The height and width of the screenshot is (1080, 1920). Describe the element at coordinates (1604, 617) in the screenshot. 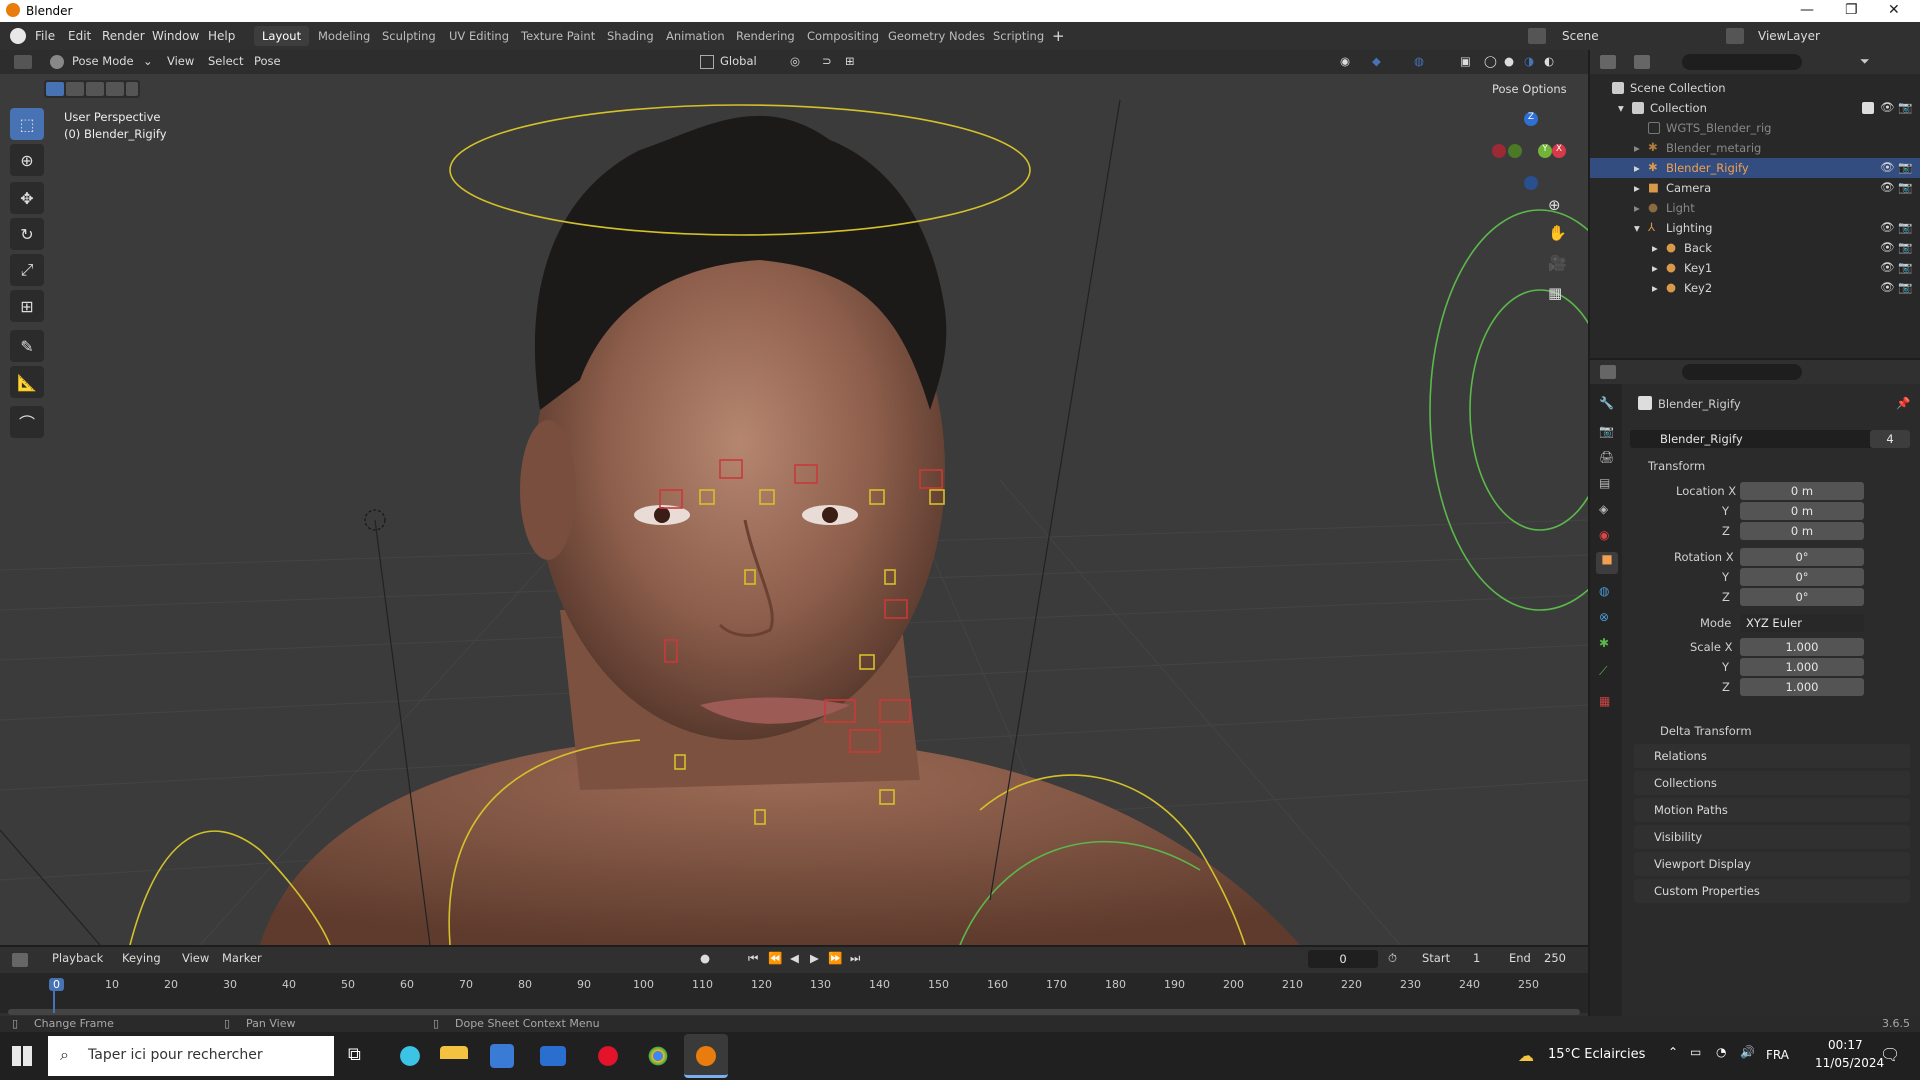

I see `constraints-tab-icon: ⊗` at that location.